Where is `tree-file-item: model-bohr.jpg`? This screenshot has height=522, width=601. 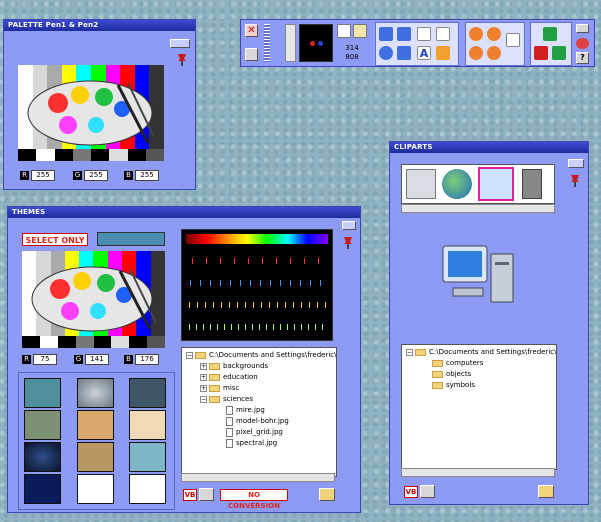
tree-file-item: model-bohr.jpg is located at coordinates (257, 421).